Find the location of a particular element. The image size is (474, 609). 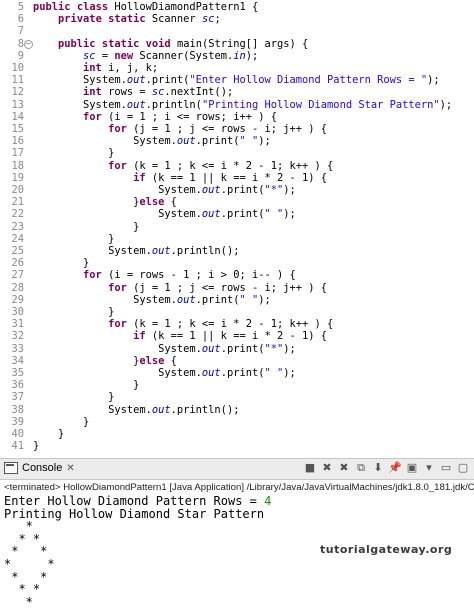

code-text is located at coordinates (45, 31).